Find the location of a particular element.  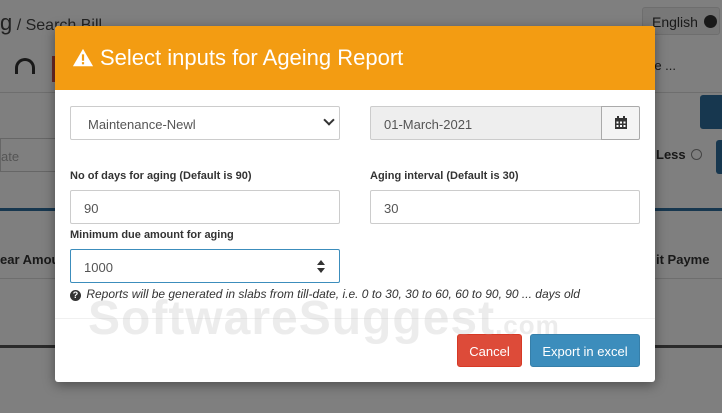

date-picker: 01-March-2021 is located at coordinates (505, 123).